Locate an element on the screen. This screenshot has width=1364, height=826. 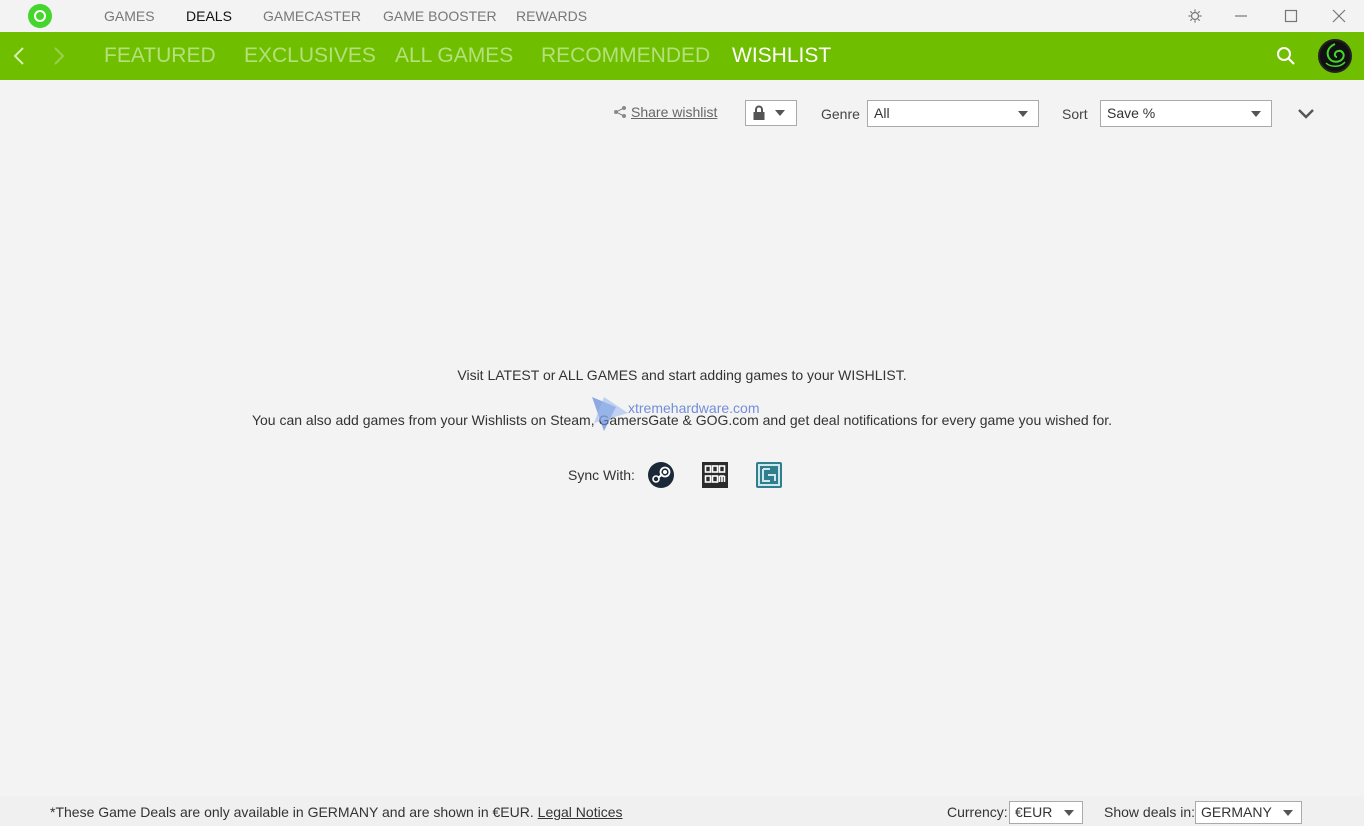
sync-with-label: Sync With: is located at coordinates (601, 475).